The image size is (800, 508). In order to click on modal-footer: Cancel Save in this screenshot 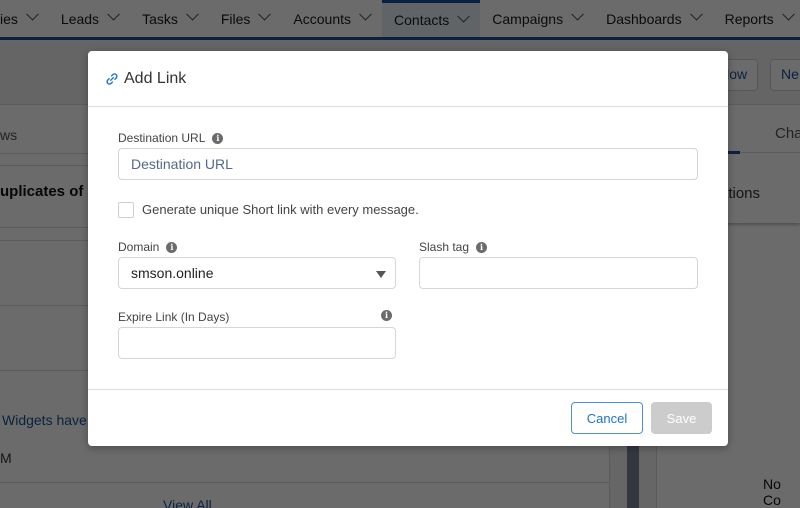, I will do `click(408, 417)`.